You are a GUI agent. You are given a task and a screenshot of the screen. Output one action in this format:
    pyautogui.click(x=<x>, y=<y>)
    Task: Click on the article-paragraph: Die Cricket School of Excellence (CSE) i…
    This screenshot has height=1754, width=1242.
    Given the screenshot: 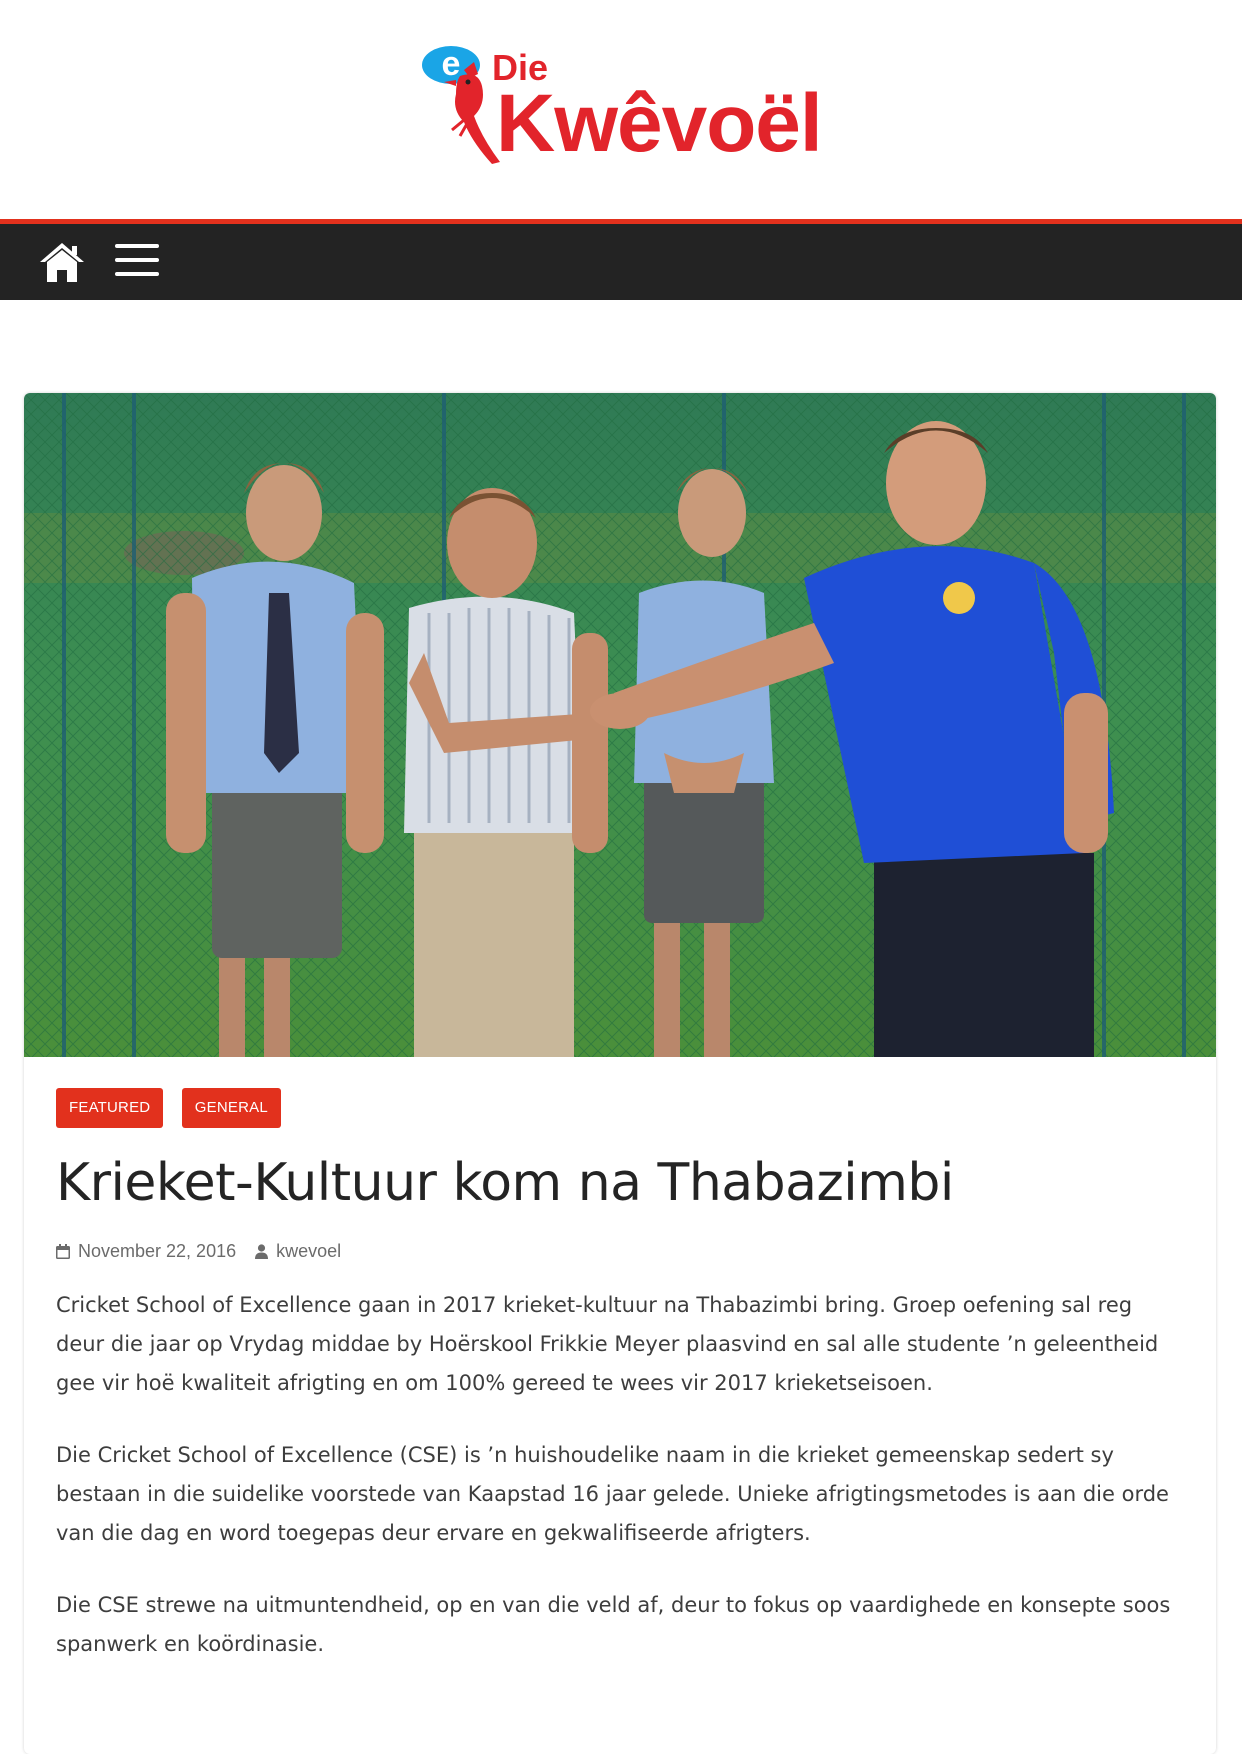 What is the action you would take?
    pyautogui.click(x=612, y=1494)
    